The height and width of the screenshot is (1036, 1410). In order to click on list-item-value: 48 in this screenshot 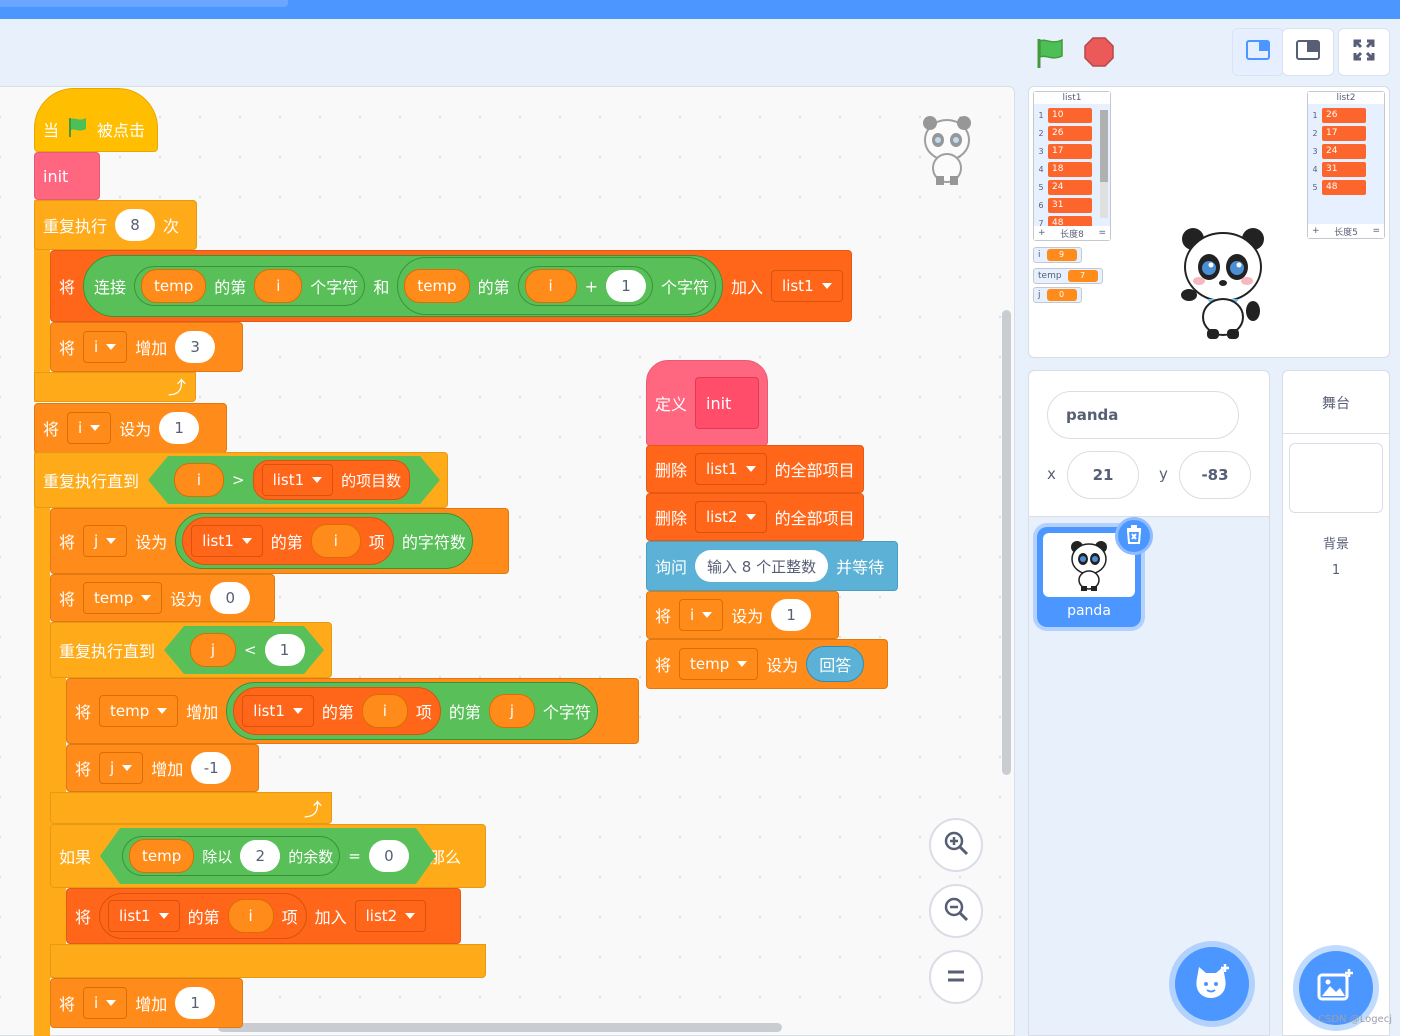, I will do `click(1070, 220)`.